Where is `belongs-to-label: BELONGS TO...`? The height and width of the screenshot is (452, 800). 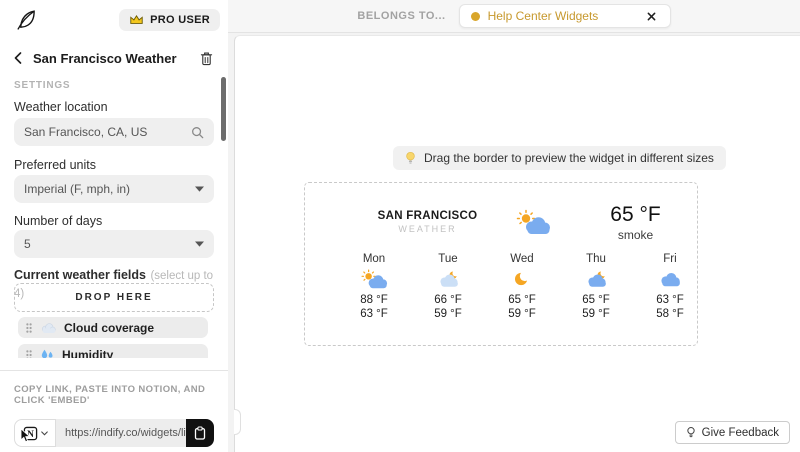 belongs-to-label: BELONGS TO... is located at coordinates (401, 16).